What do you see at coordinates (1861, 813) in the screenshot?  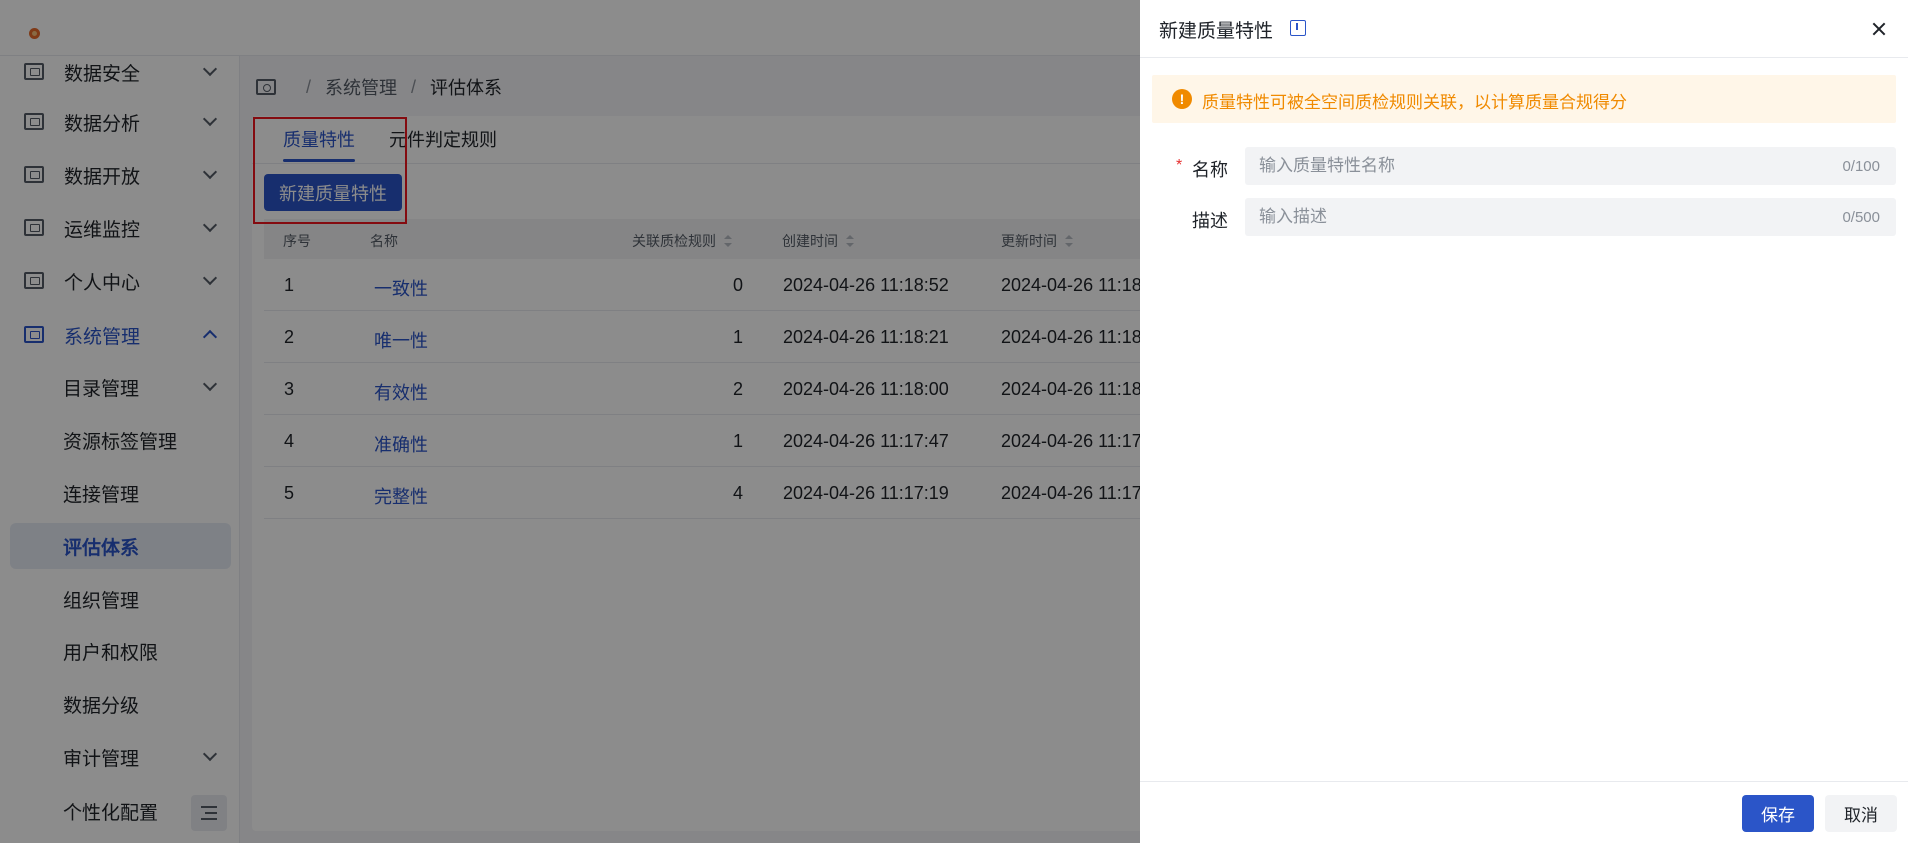 I see `cancel-button: 取消` at bounding box center [1861, 813].